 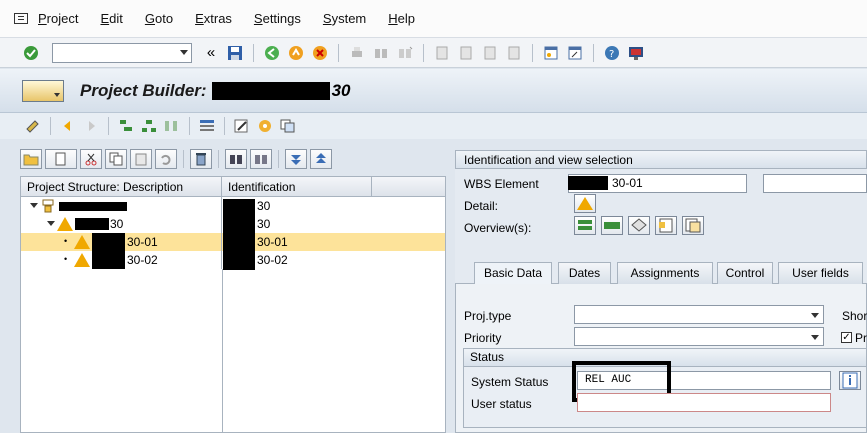 I want to click on tab-control: Control, so click(x=745, y=273).